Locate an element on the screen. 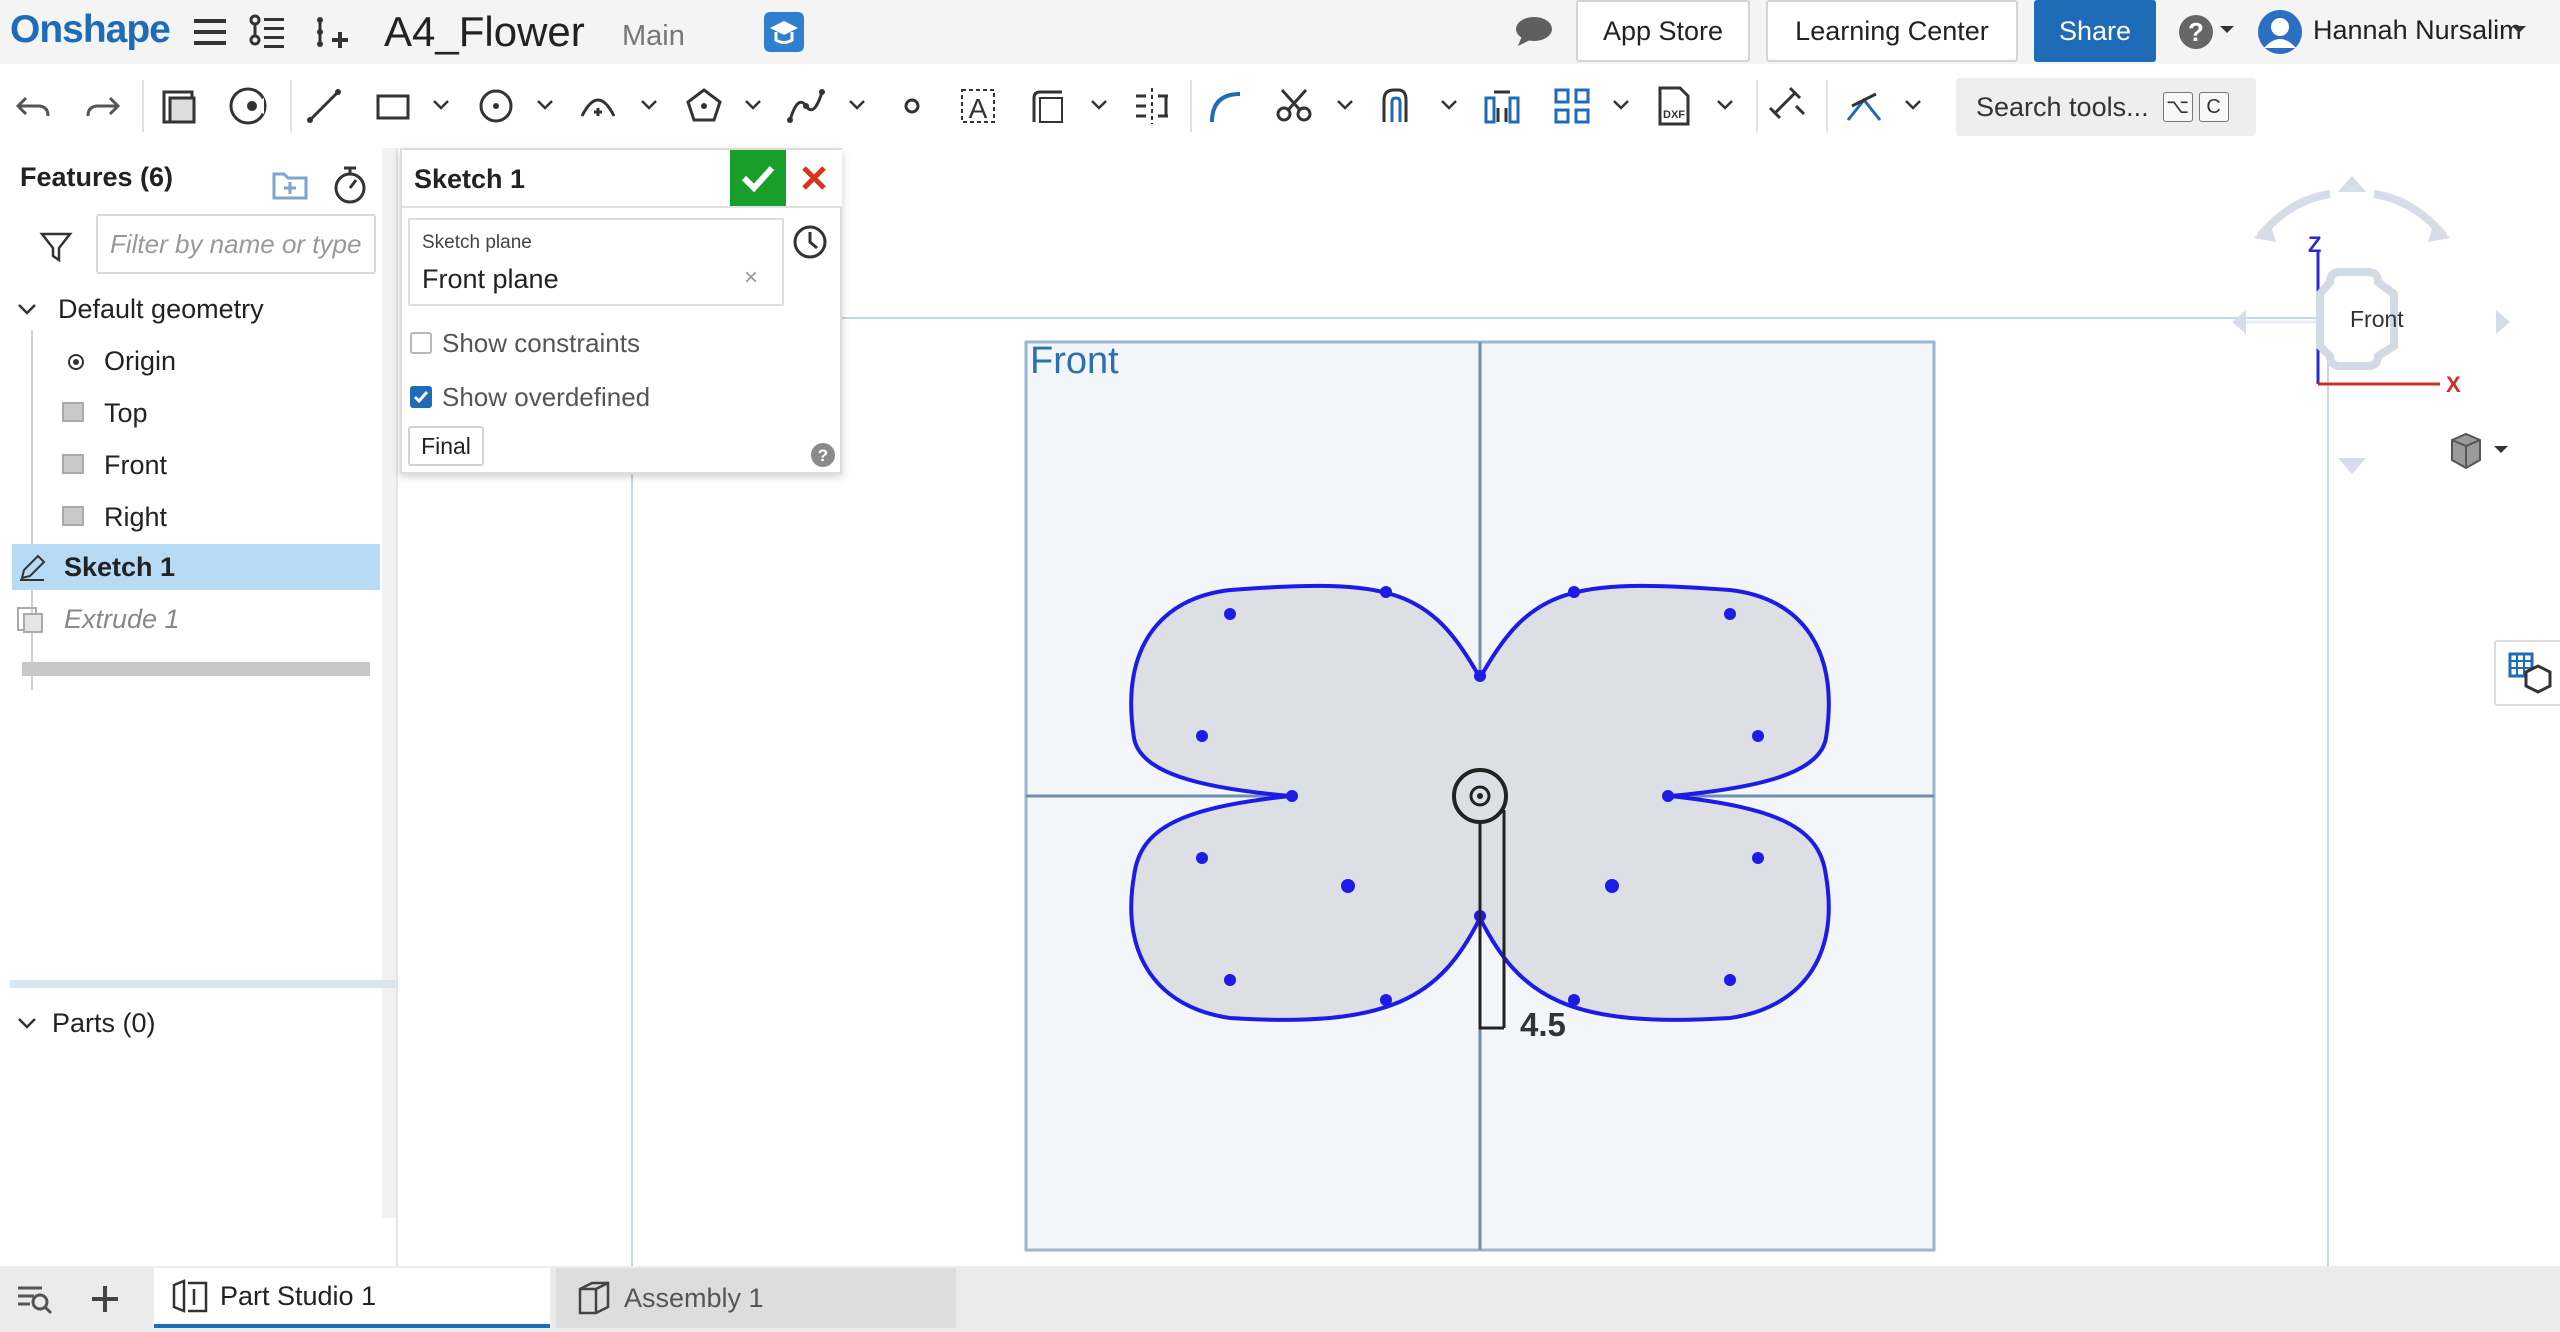  branch-label: Main is located at coordinates (653, 36).